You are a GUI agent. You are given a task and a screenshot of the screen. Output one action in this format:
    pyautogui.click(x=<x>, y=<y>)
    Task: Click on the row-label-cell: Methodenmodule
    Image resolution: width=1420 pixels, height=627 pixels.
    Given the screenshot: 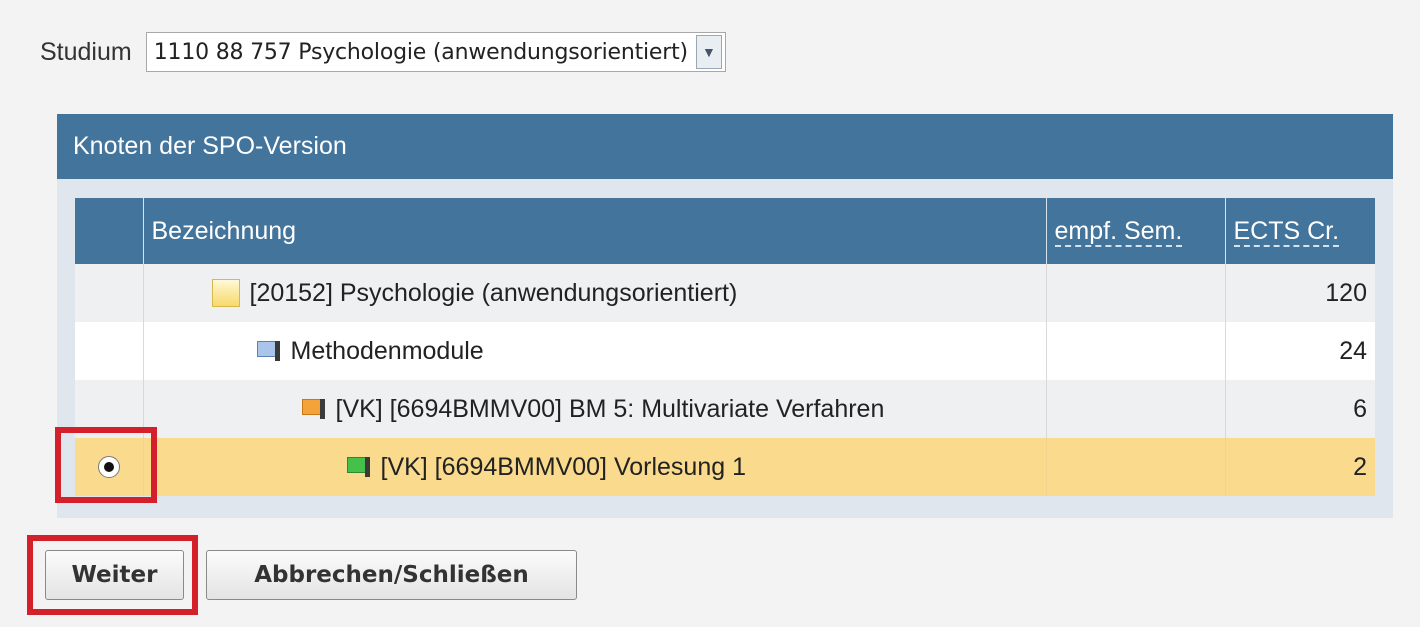 What is the action you would take?
    pyautogui.click(x=594, y=351)
    